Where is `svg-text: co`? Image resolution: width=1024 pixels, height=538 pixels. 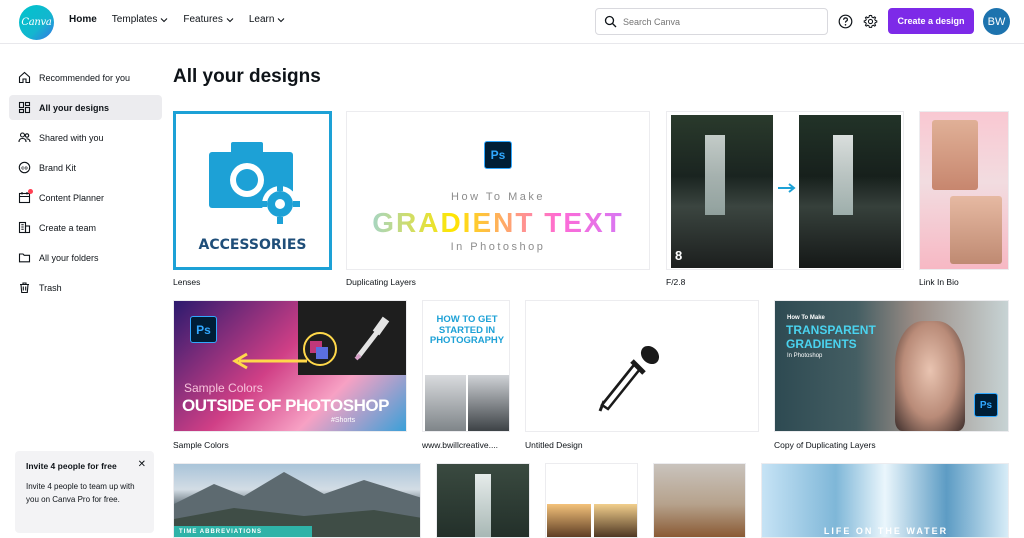 svg-text: co is located at coordinates (24, 169).